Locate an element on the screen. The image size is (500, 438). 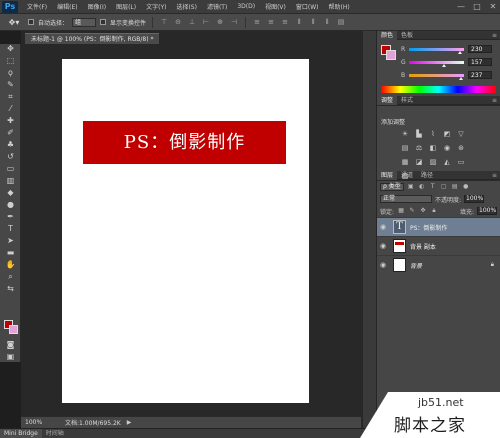
history-brush-tool-icon: ↺ is located at coordinates (10, 157).